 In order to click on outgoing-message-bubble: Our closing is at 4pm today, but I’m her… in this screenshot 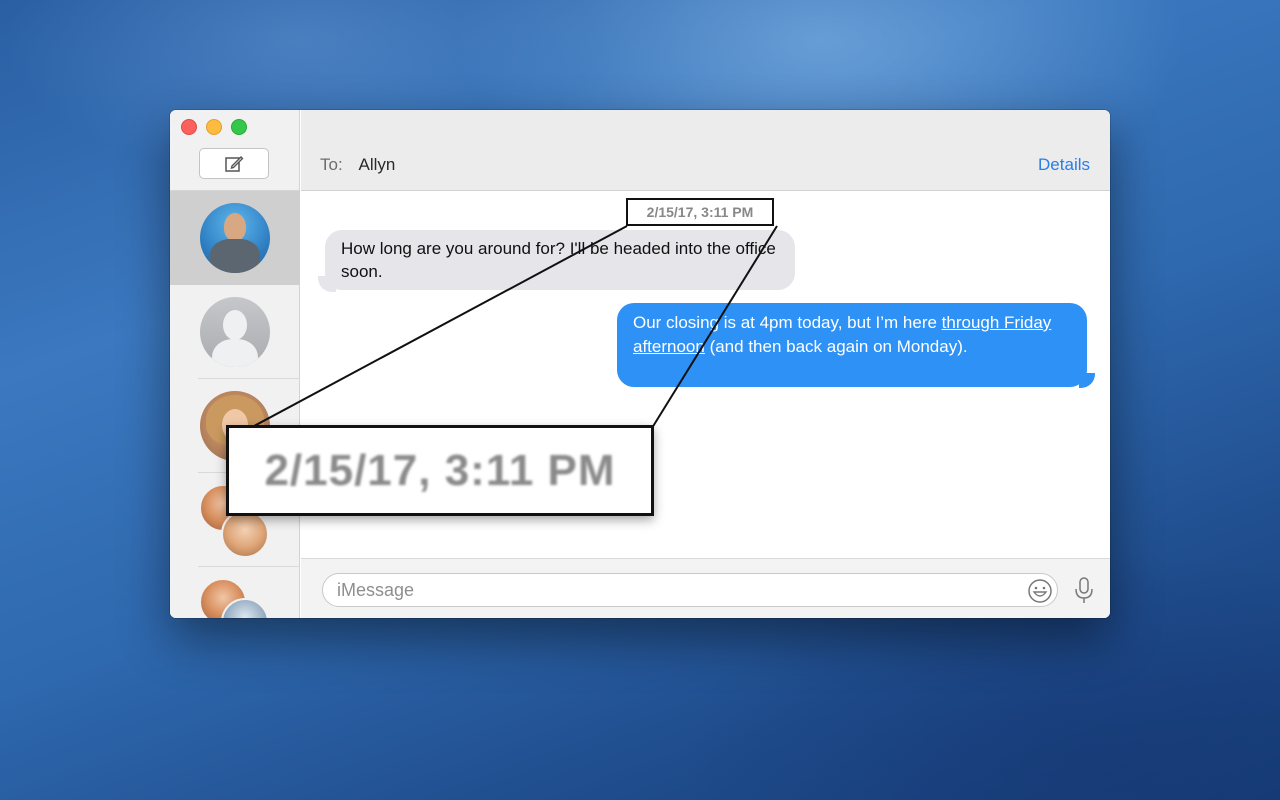, I will do `click(852, 345)`.